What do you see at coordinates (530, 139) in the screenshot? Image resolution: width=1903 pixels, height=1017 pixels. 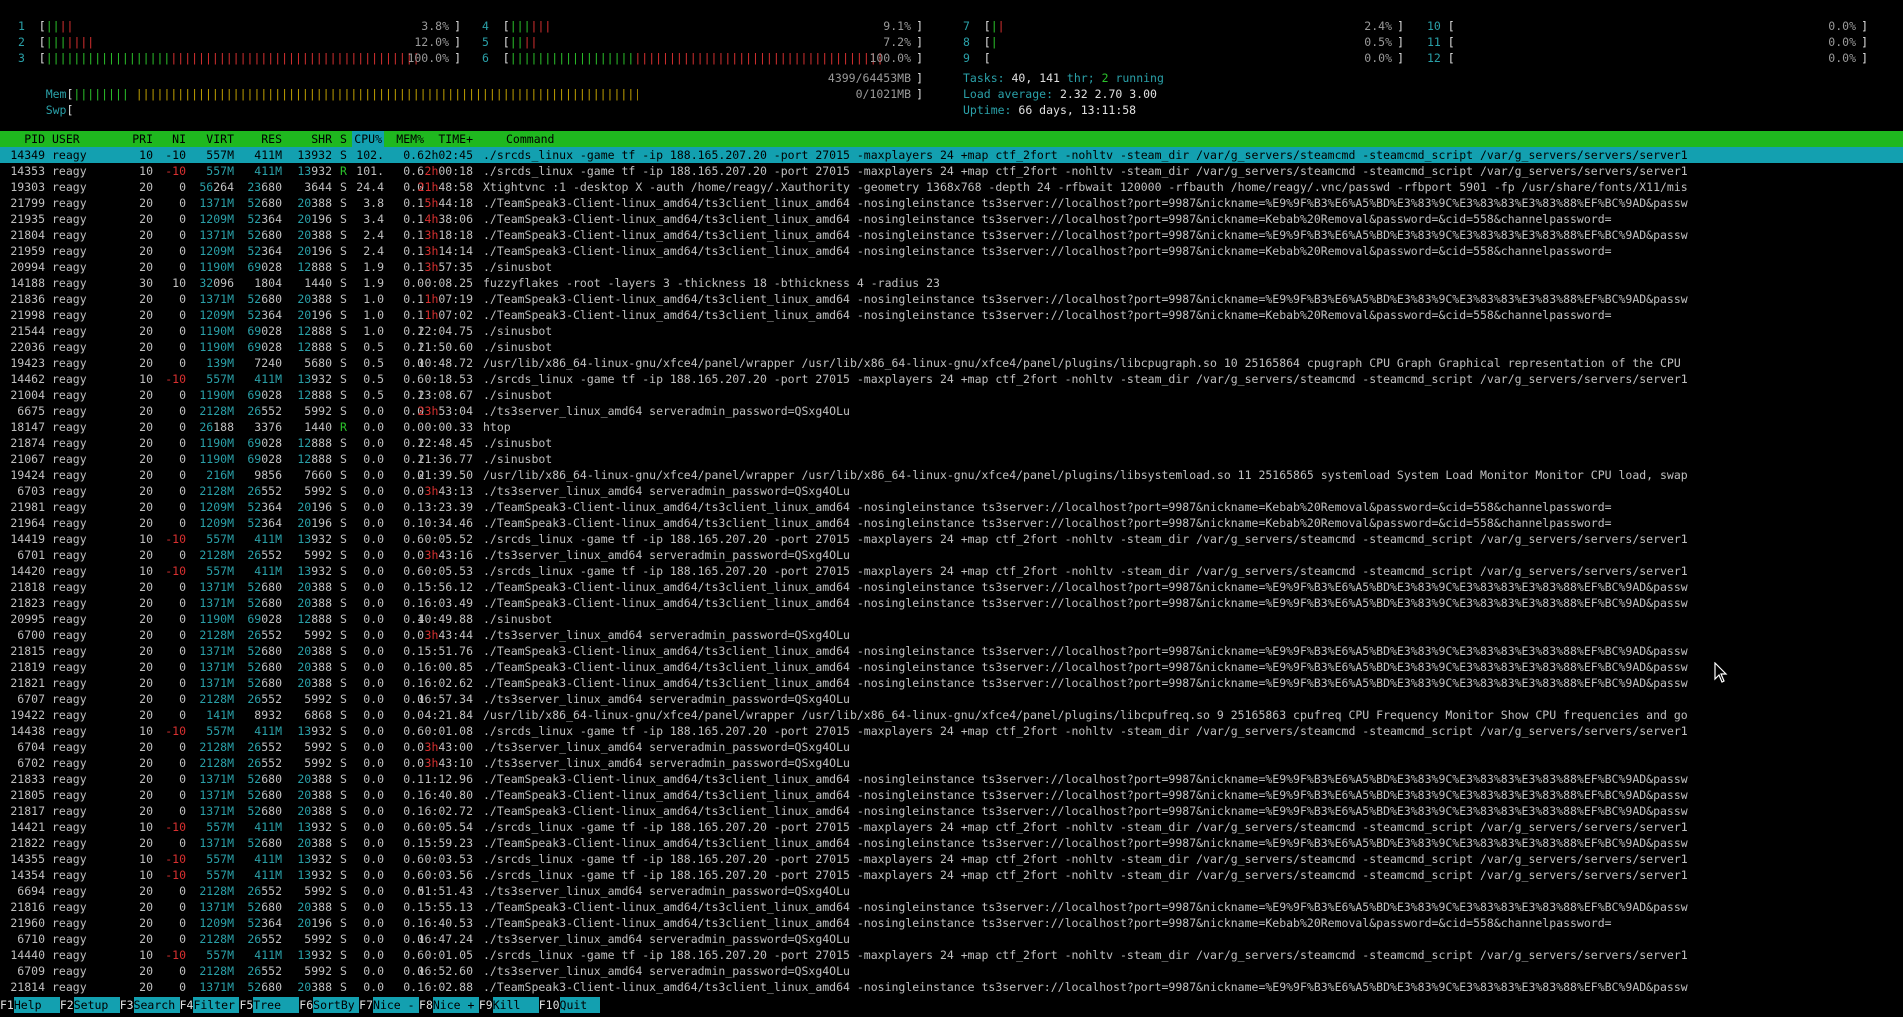 I see `column-header-command: Command` at bounding box center [530, 139].